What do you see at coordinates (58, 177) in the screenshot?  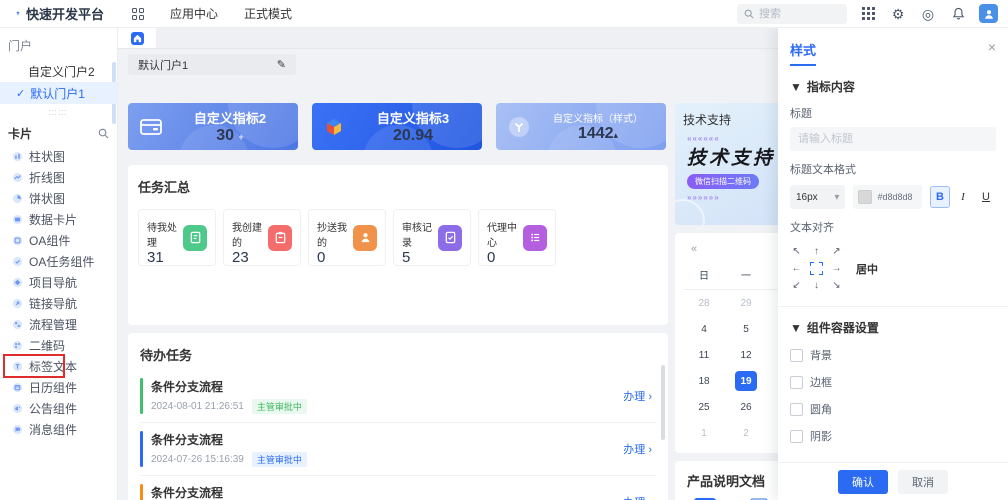 I see `sidebar-item-line-chart: 折线图` at bounding box center [58, 177].